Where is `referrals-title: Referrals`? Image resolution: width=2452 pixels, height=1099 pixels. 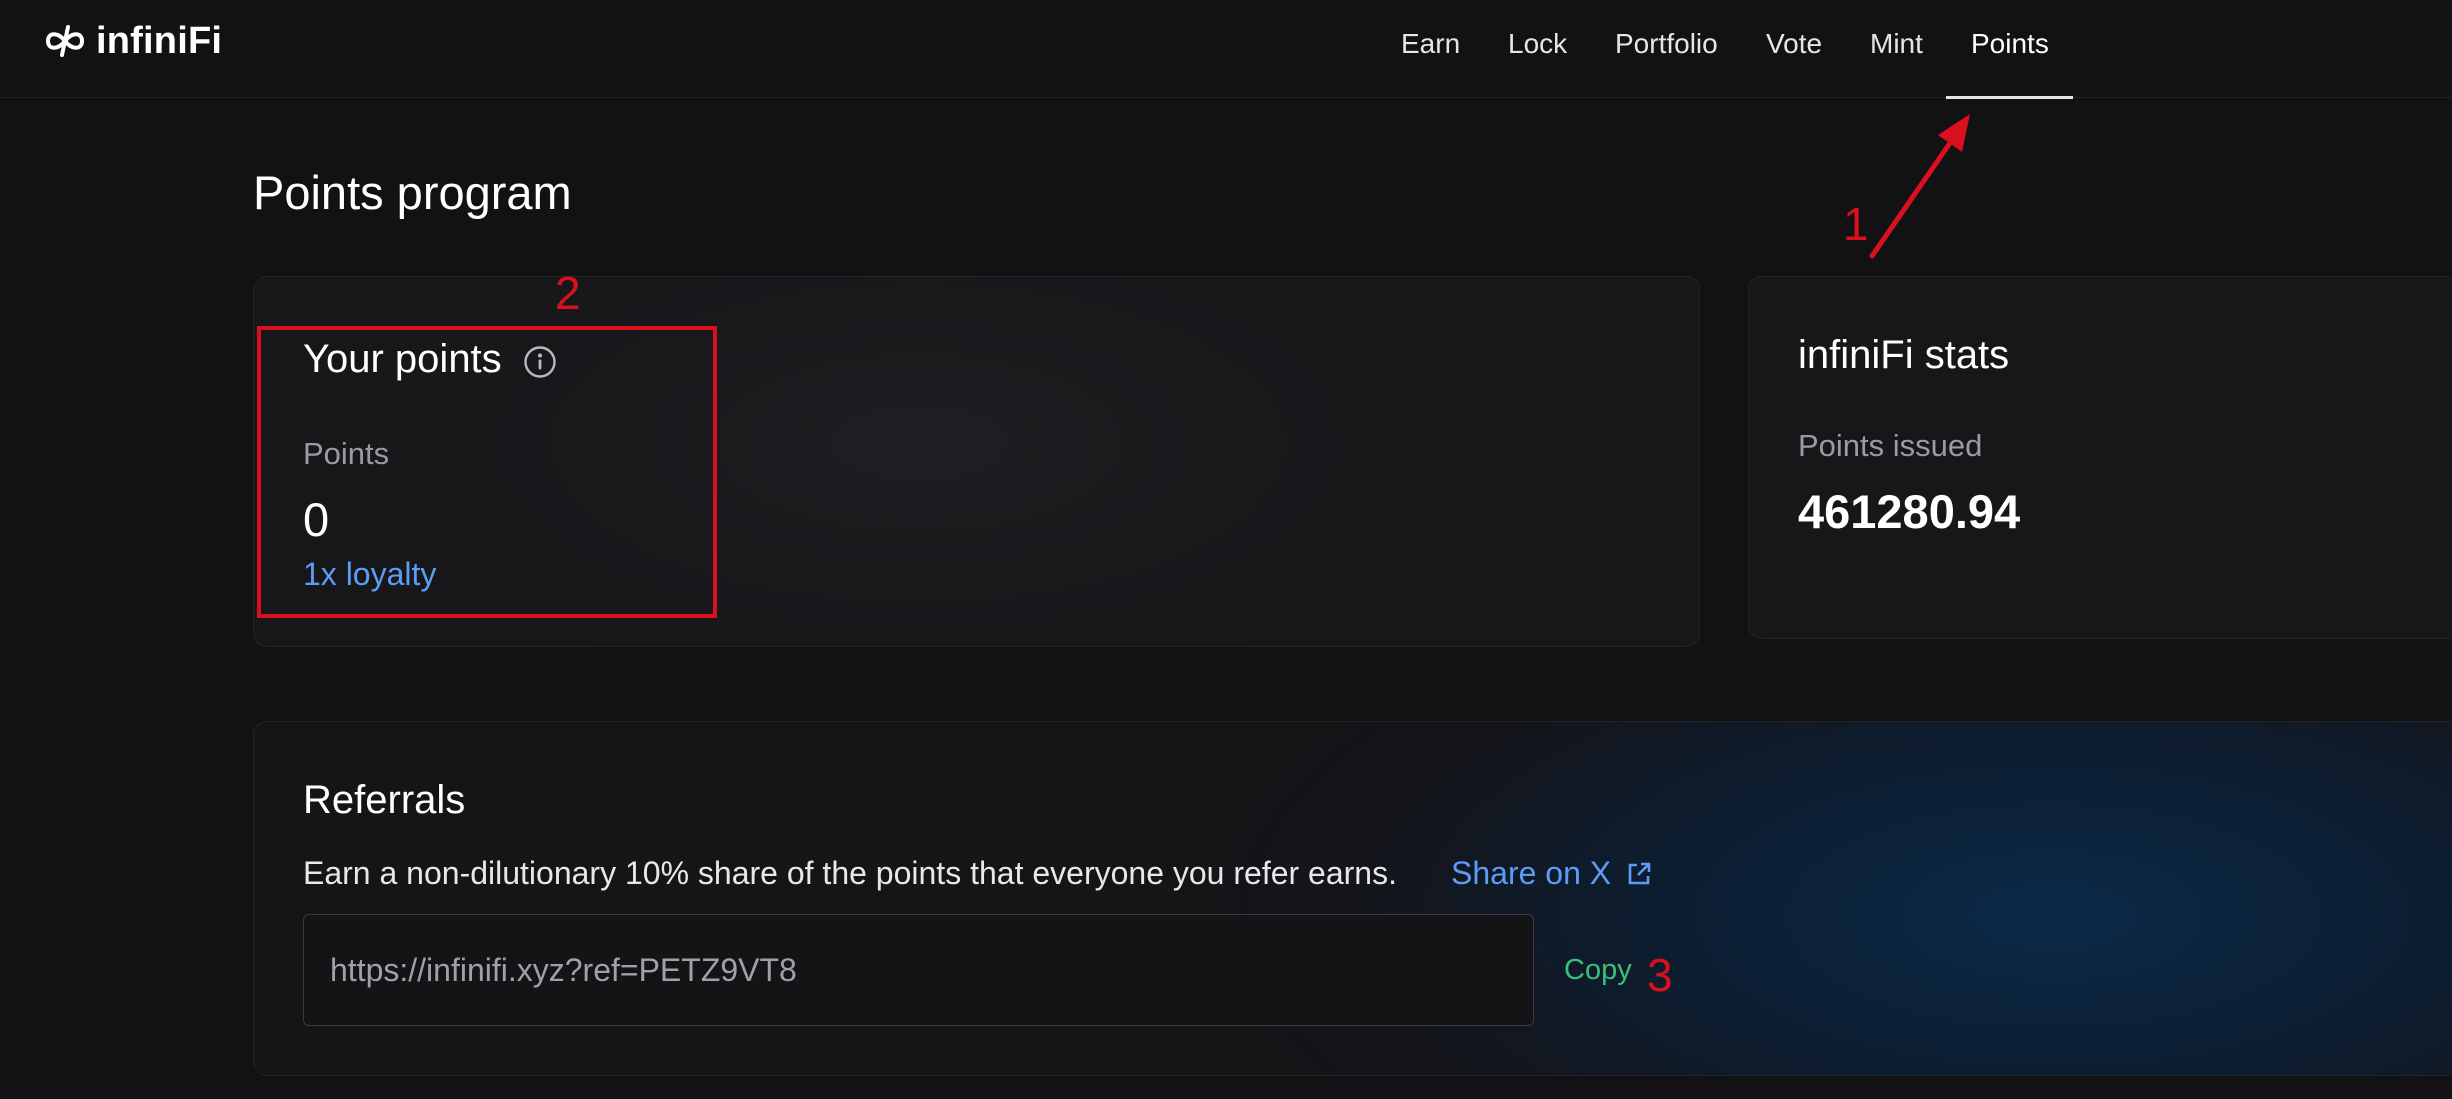 referrals-title: Referrals is located at coordinates (384, 800).